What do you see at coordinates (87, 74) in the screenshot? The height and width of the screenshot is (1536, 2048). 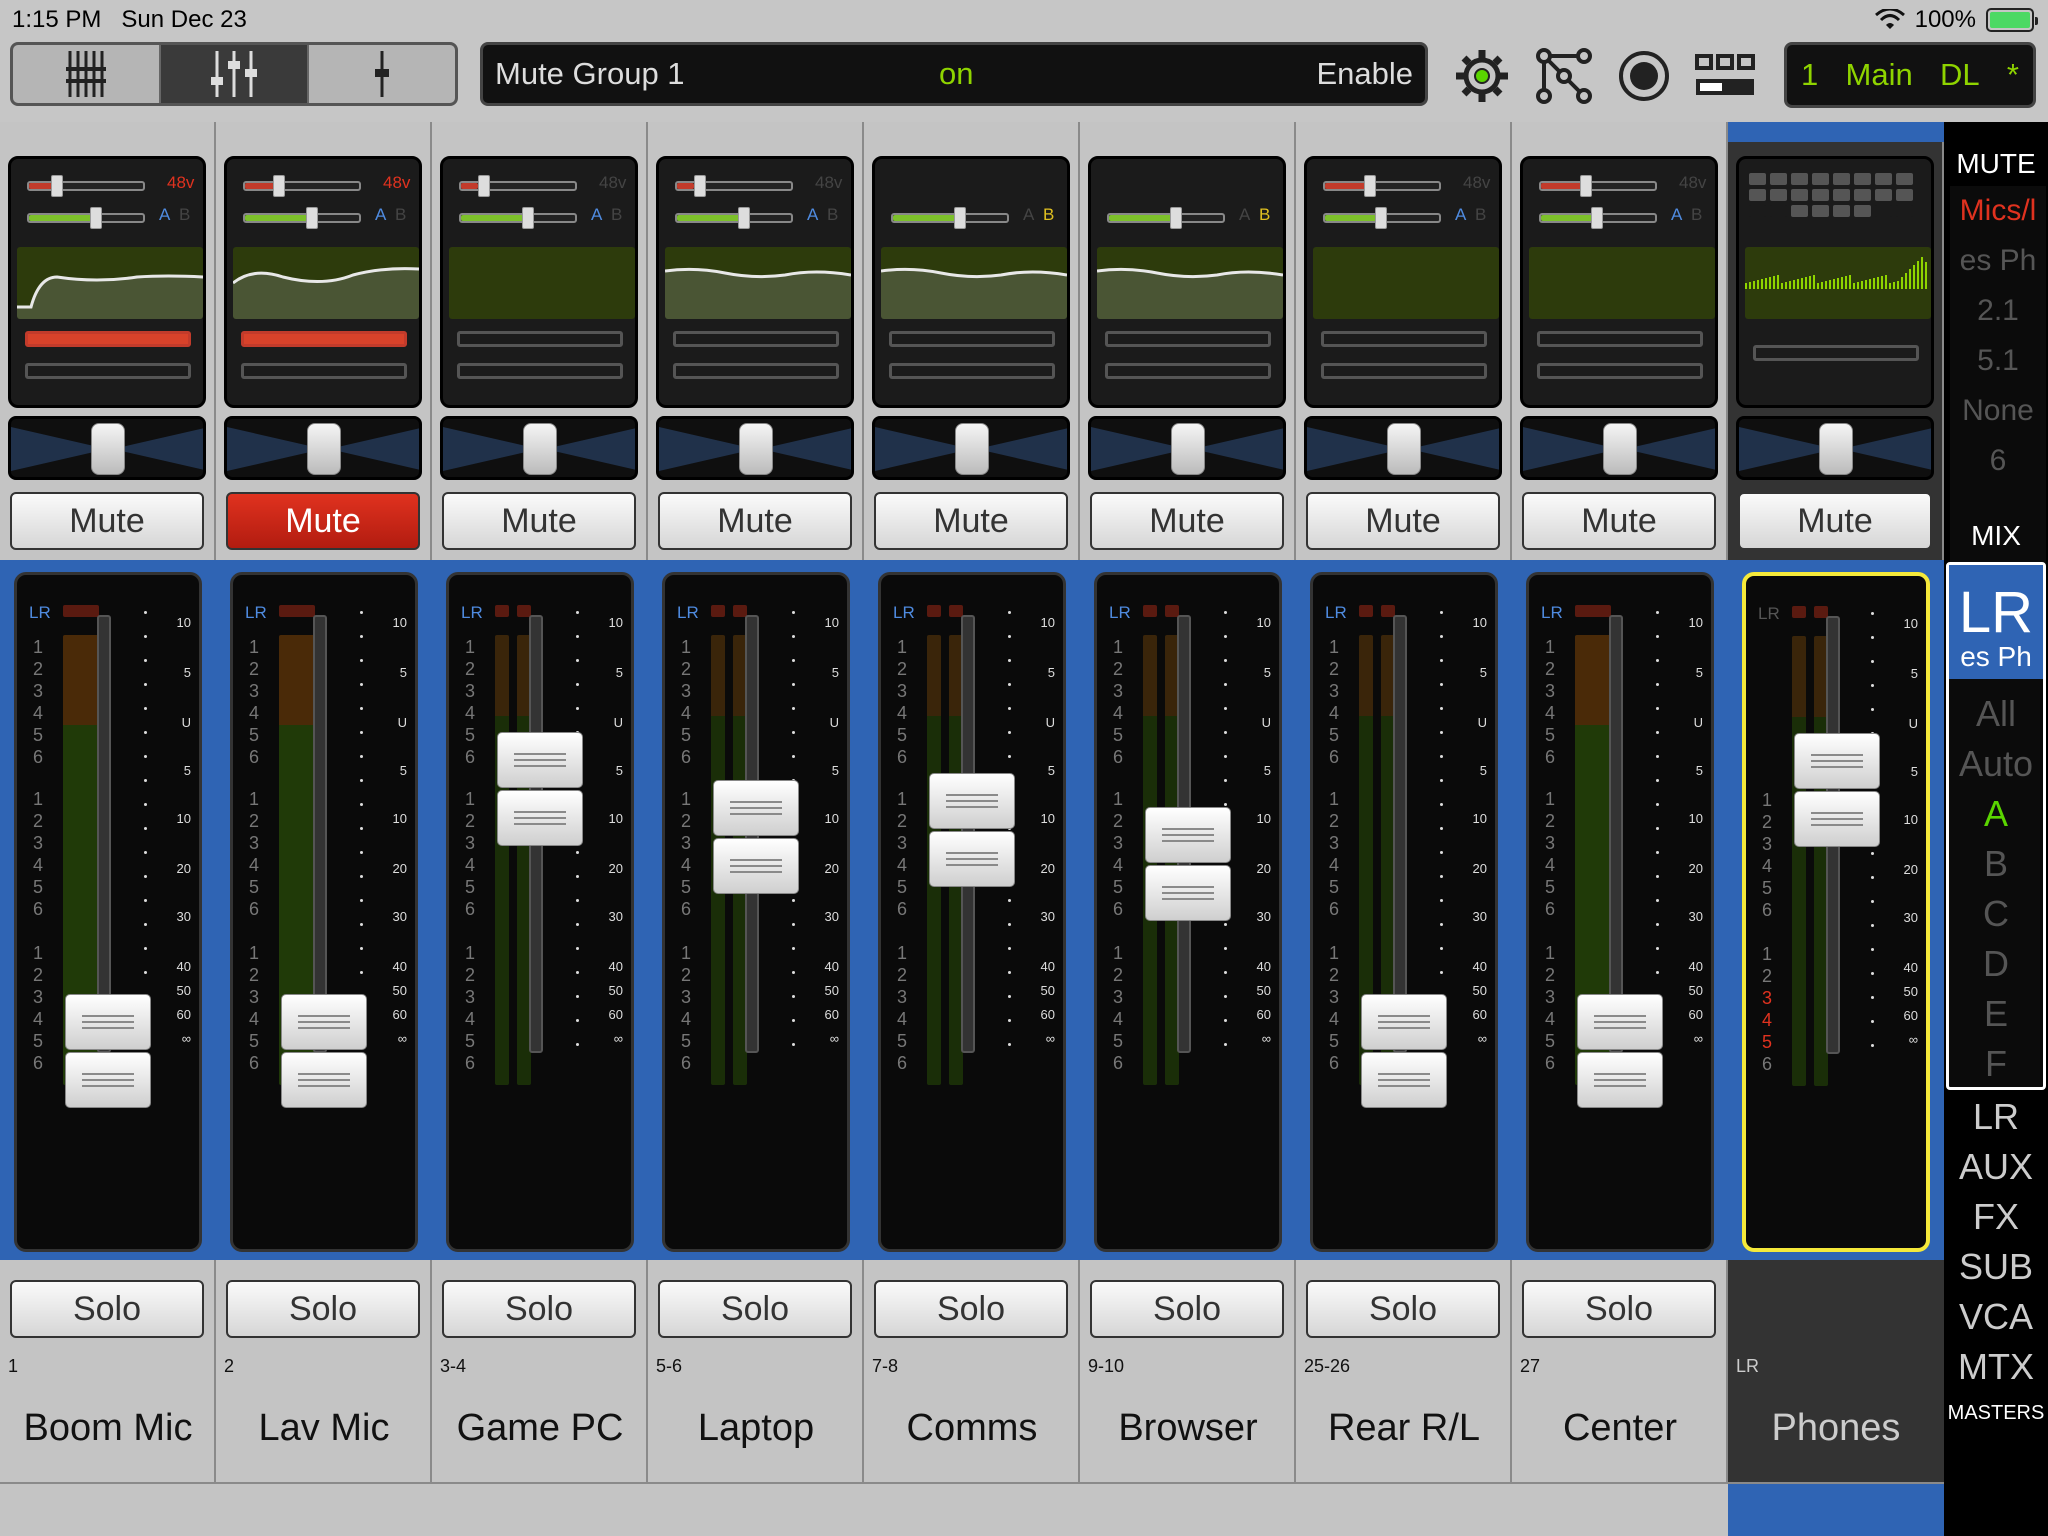 I see `overview-tab` at bounding box center [87, 74].